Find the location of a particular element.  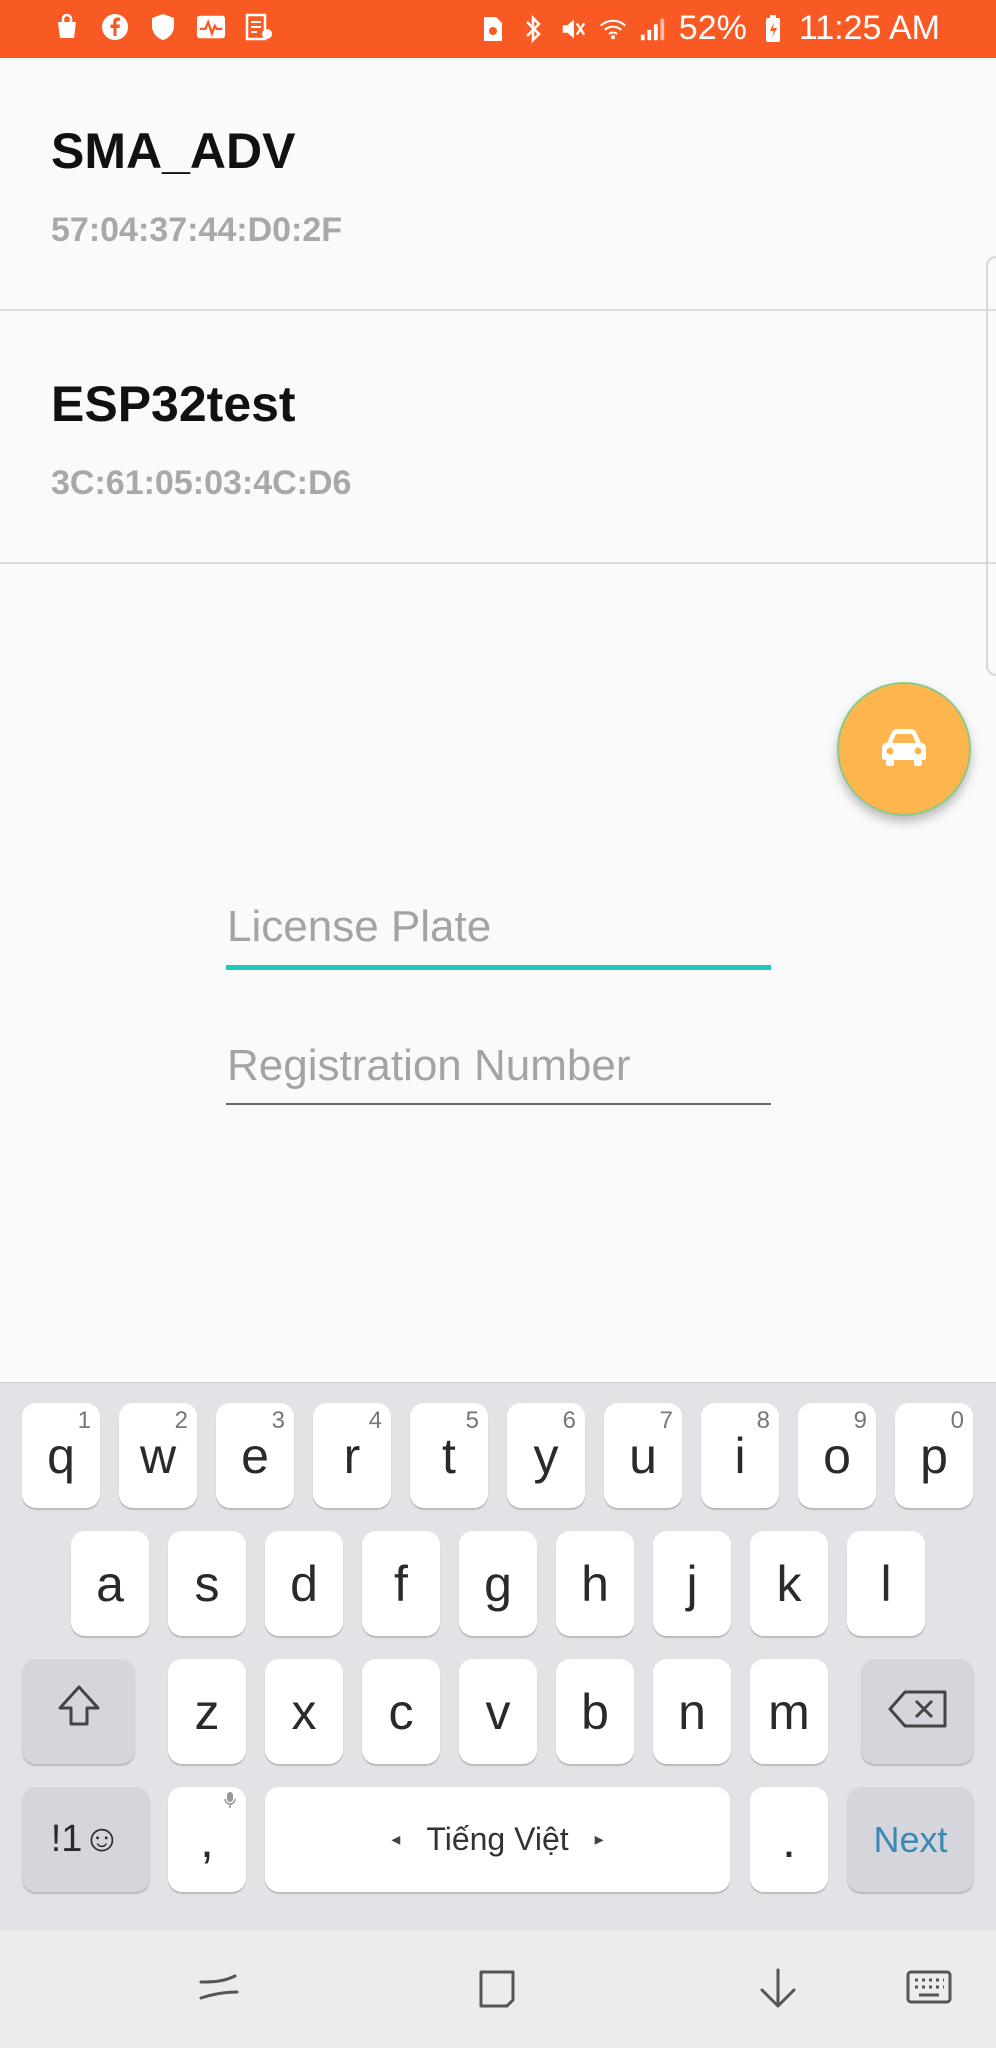

sim-icon is located at coordinates (493, 29).